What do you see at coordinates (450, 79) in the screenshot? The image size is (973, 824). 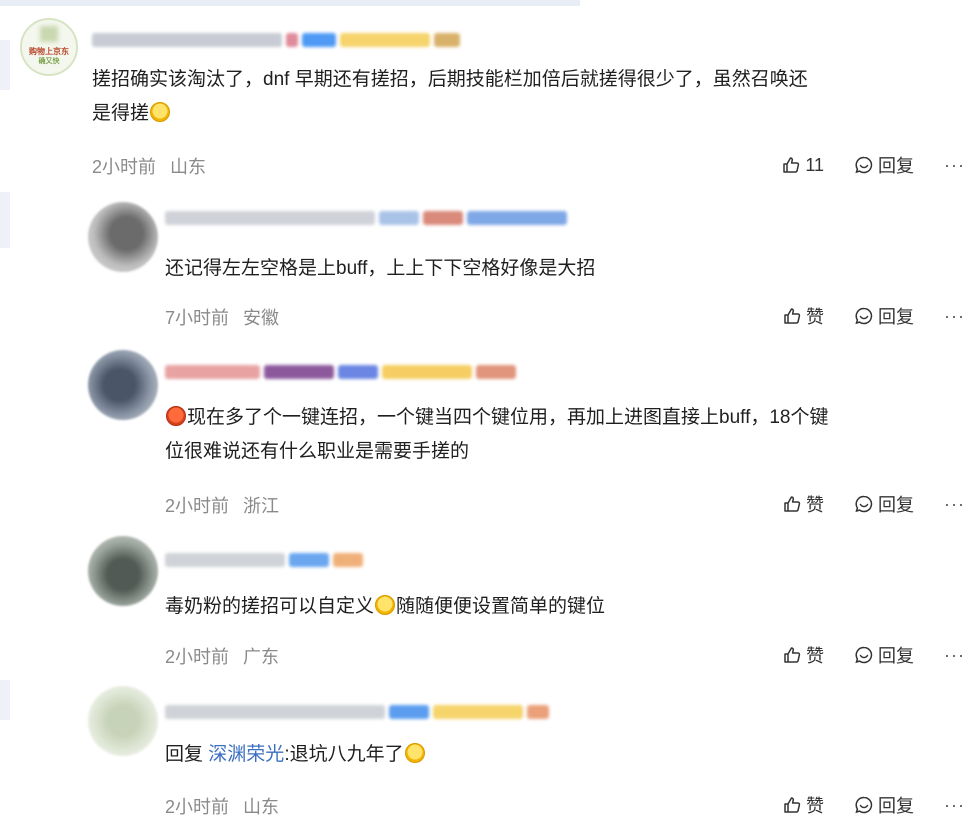 I see `comment-text-line: 搓招确实该淘汰了，dnf 早期还有搓招，后期技能栏加倍后就搓得很少了，虽然召唤还` at bounding box center [450, 79].